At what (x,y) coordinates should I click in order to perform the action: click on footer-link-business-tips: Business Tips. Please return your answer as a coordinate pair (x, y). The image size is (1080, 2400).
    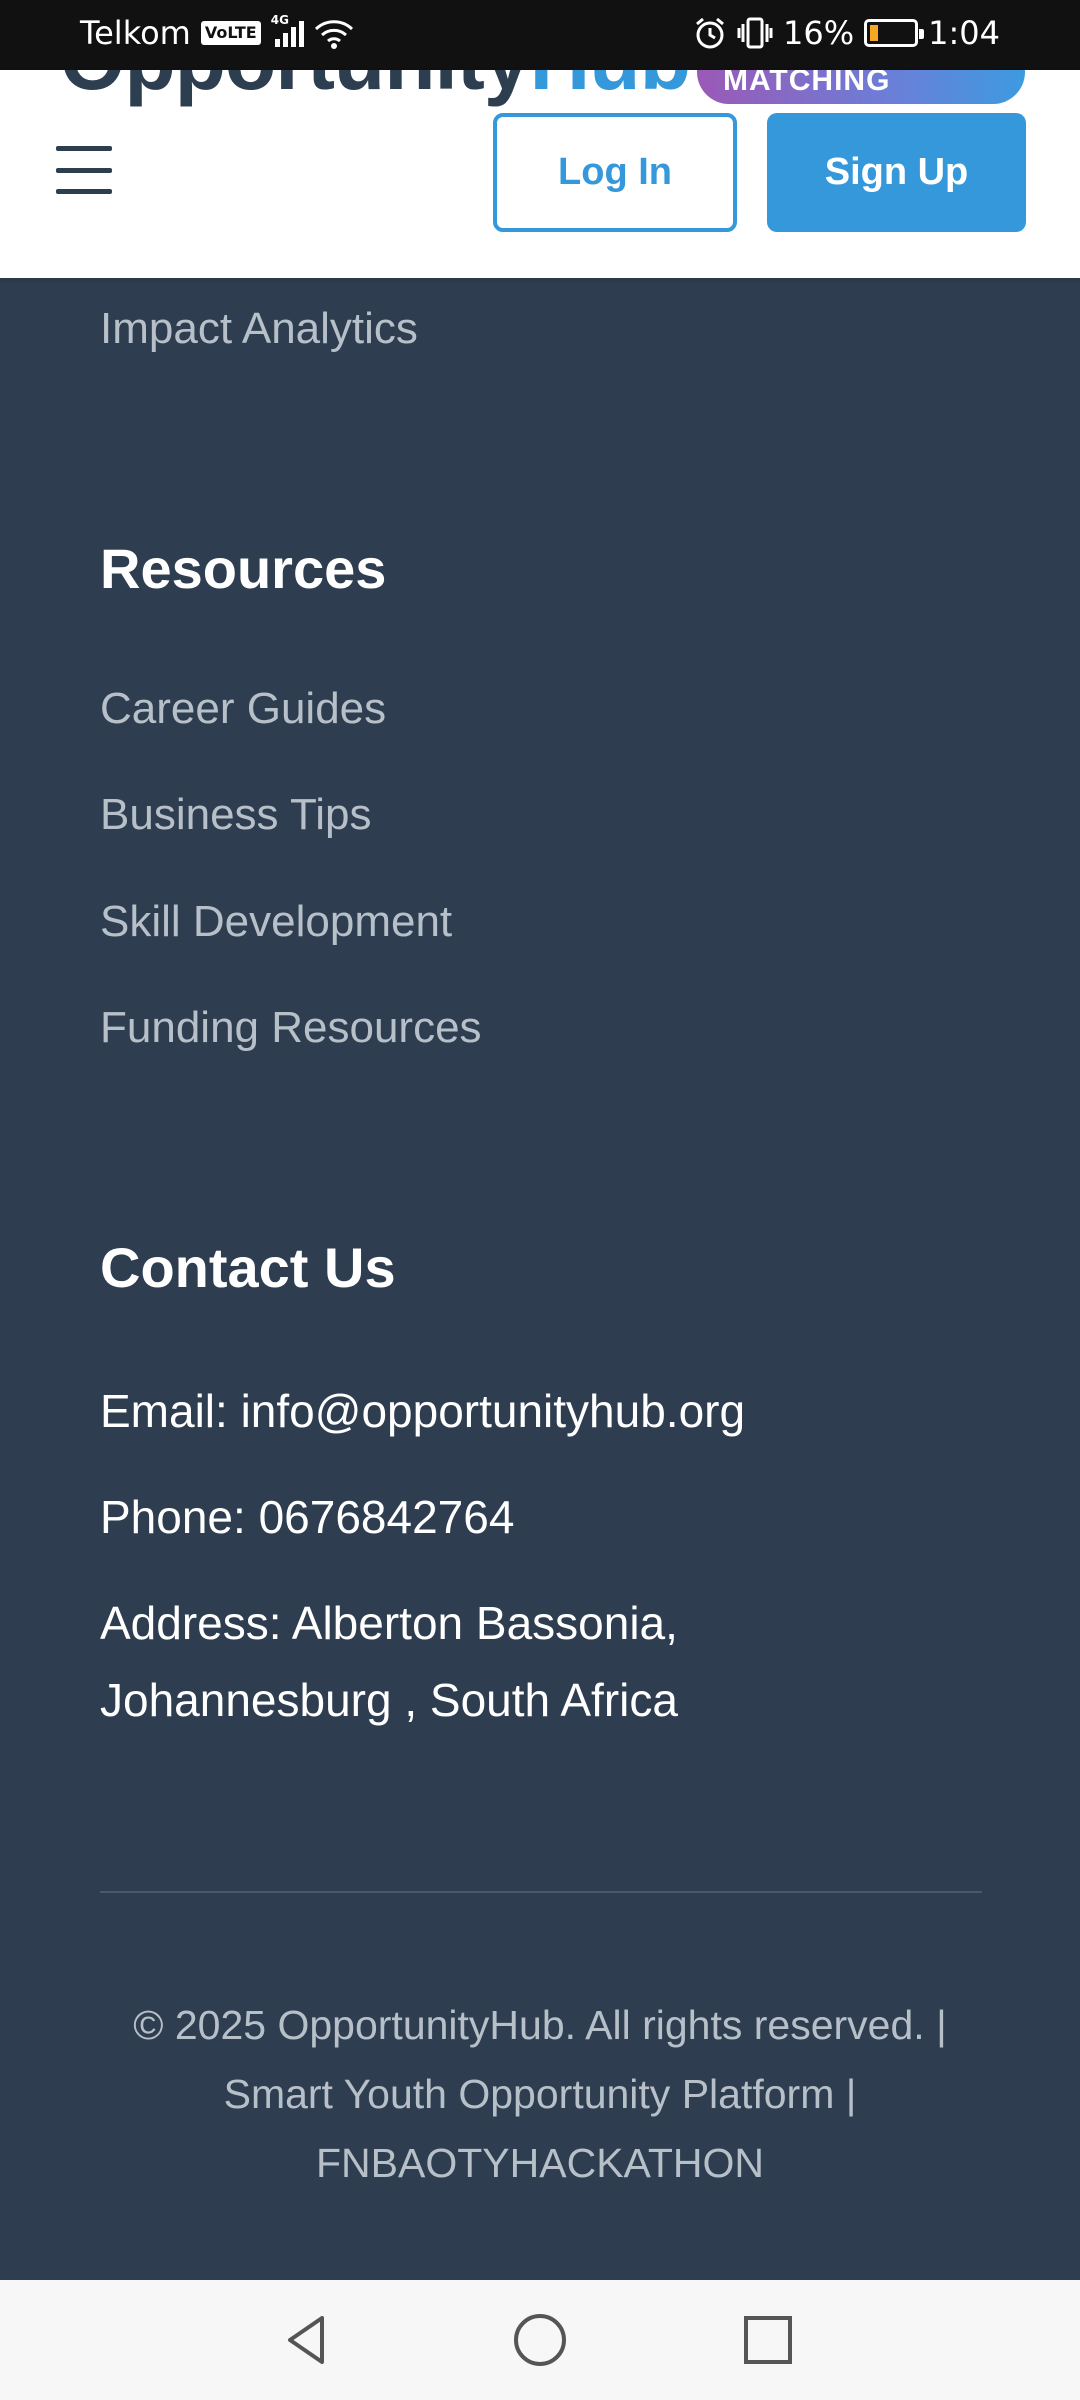
    Looking at the image, I should click on (235, 815).